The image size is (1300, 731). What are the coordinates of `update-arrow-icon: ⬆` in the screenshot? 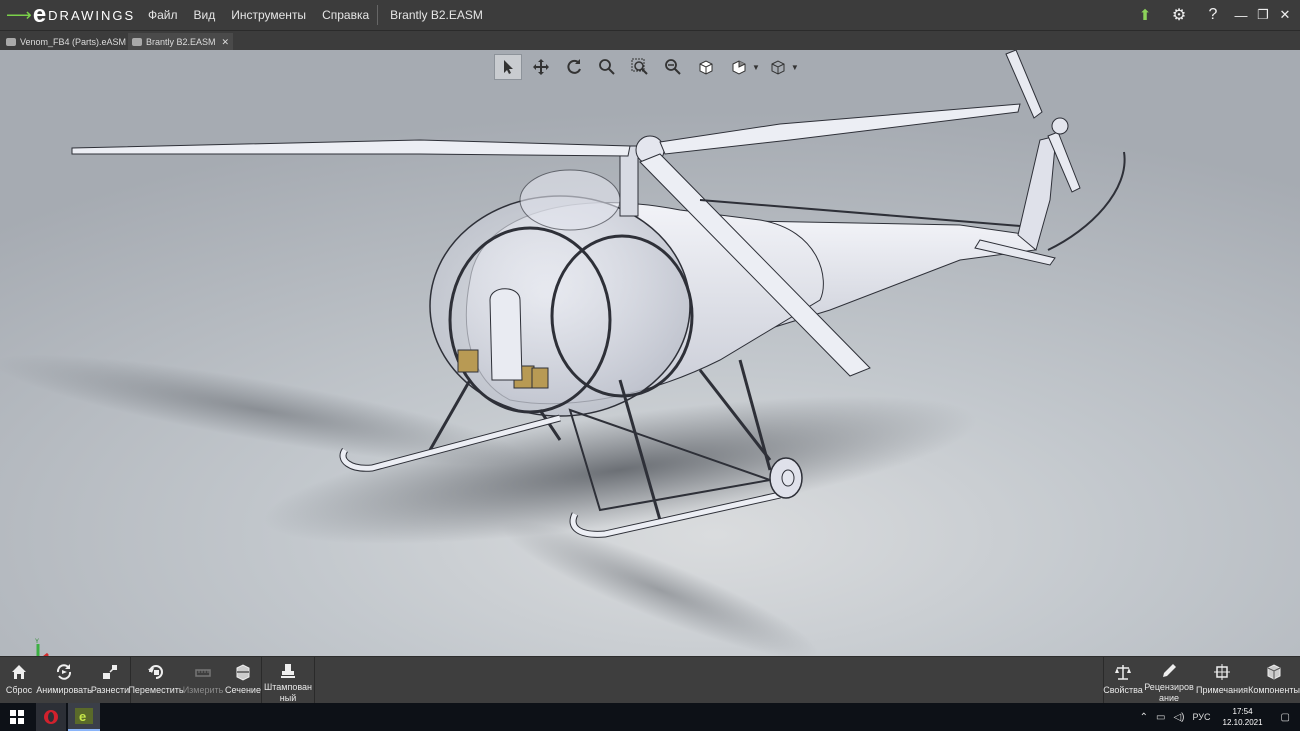 It's located at (1145, 15).